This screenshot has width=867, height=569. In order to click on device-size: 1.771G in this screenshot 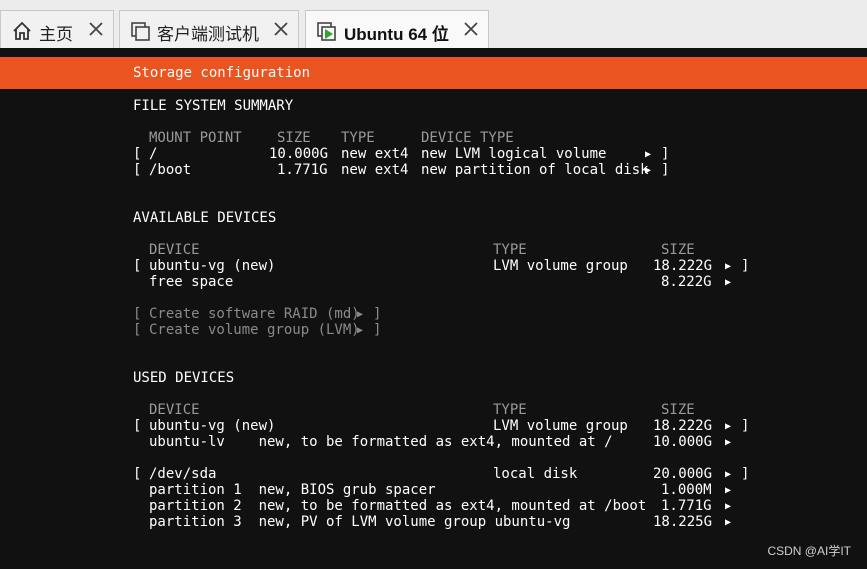, I will do `click(686, 506)`.